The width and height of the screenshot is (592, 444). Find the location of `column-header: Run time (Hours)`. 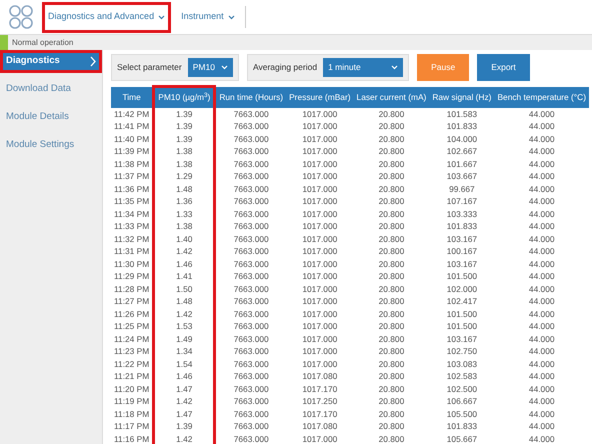

column-header: Run time (Hours) is located at coordinates (250, 97).